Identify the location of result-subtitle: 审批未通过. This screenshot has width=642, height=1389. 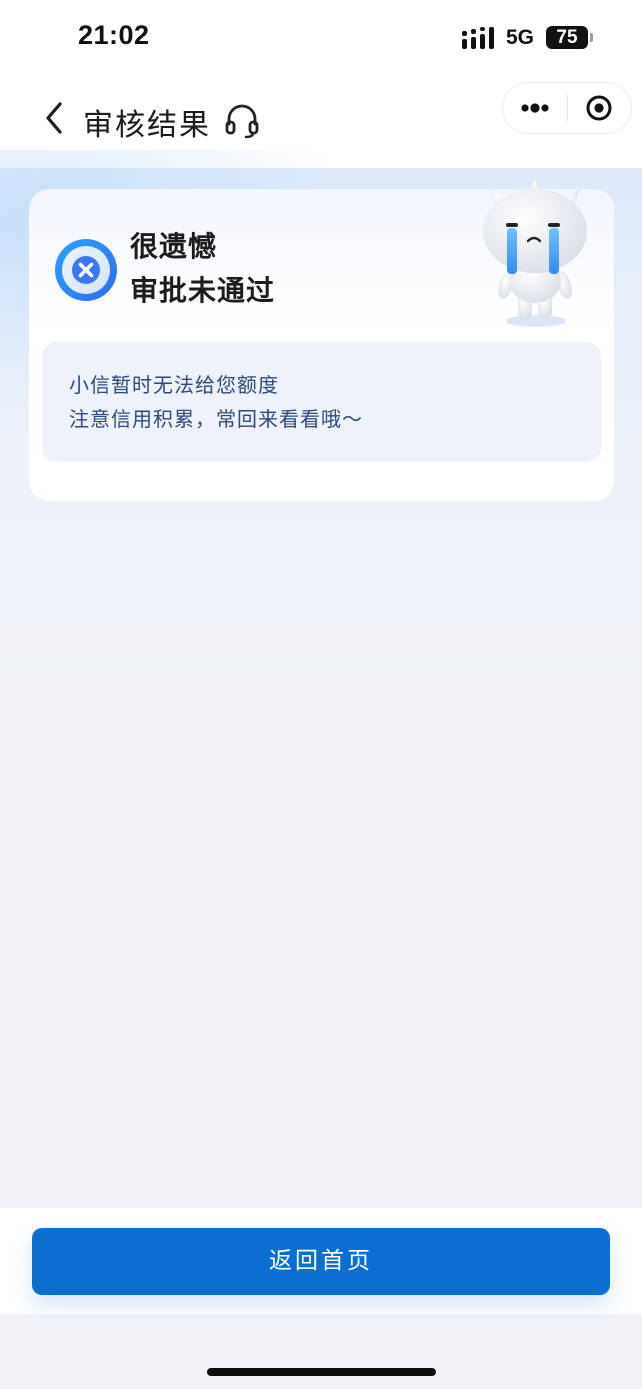
(203, 290).